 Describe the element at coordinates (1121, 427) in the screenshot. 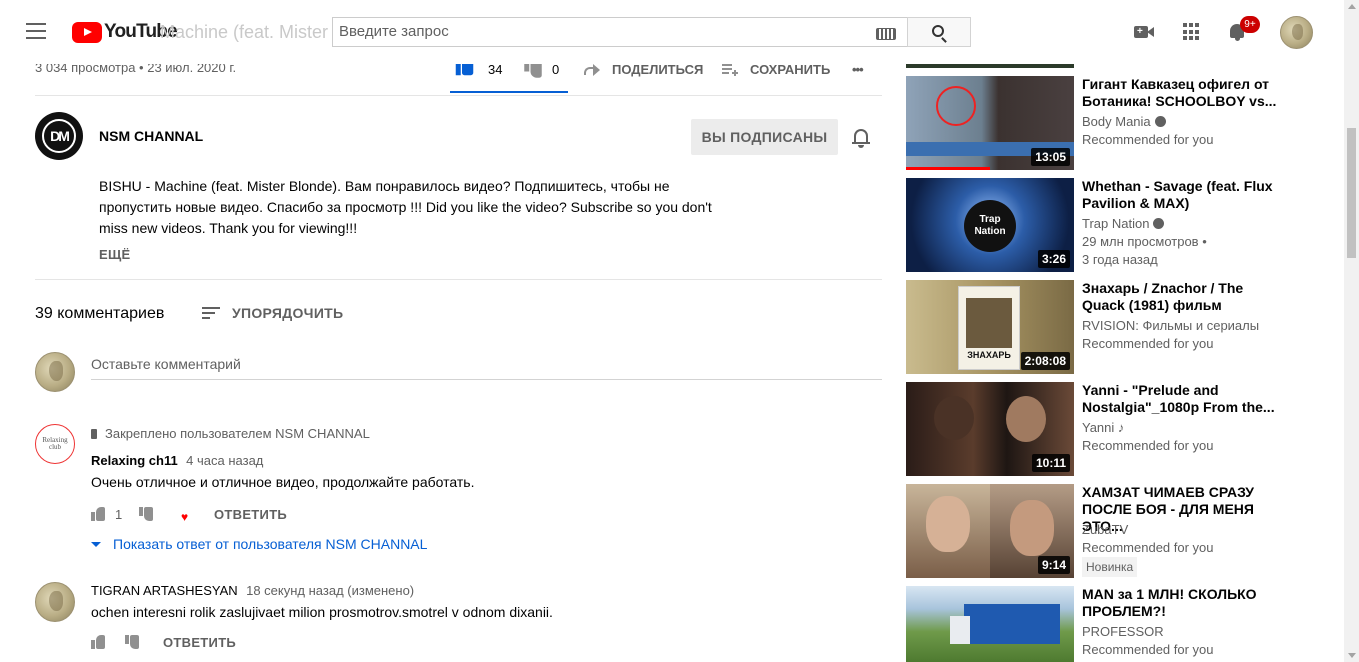

I see `music-note-icon: ♪` at that location.